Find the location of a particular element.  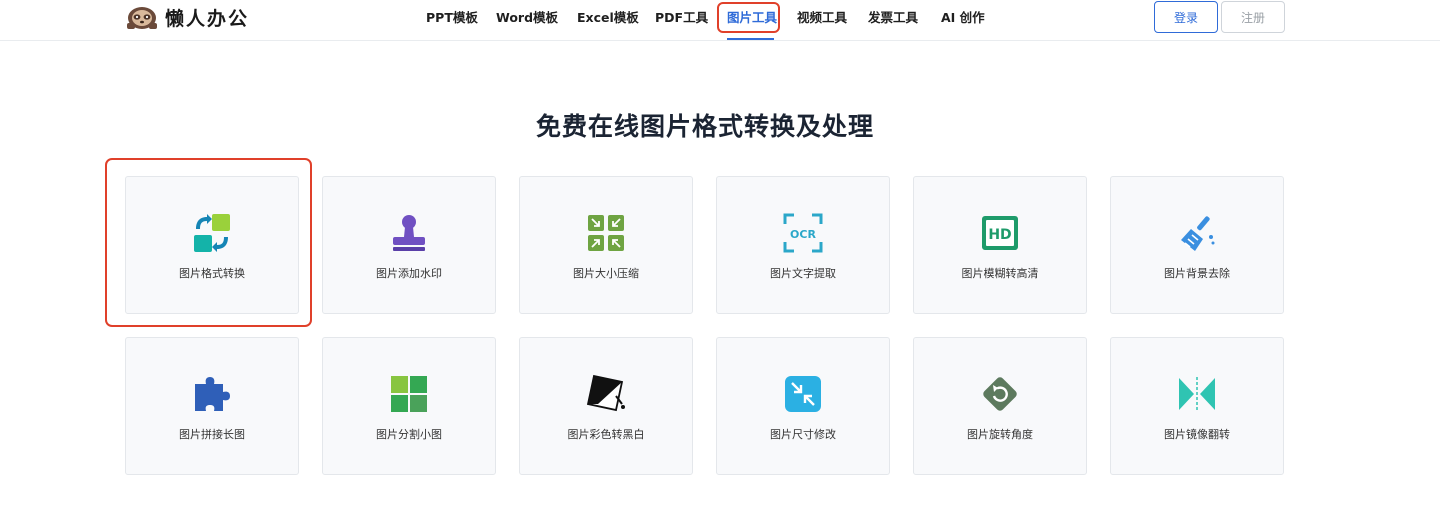

tool-card-mirror: 图片镜像翻转 is located at coordinates (1197, 406).